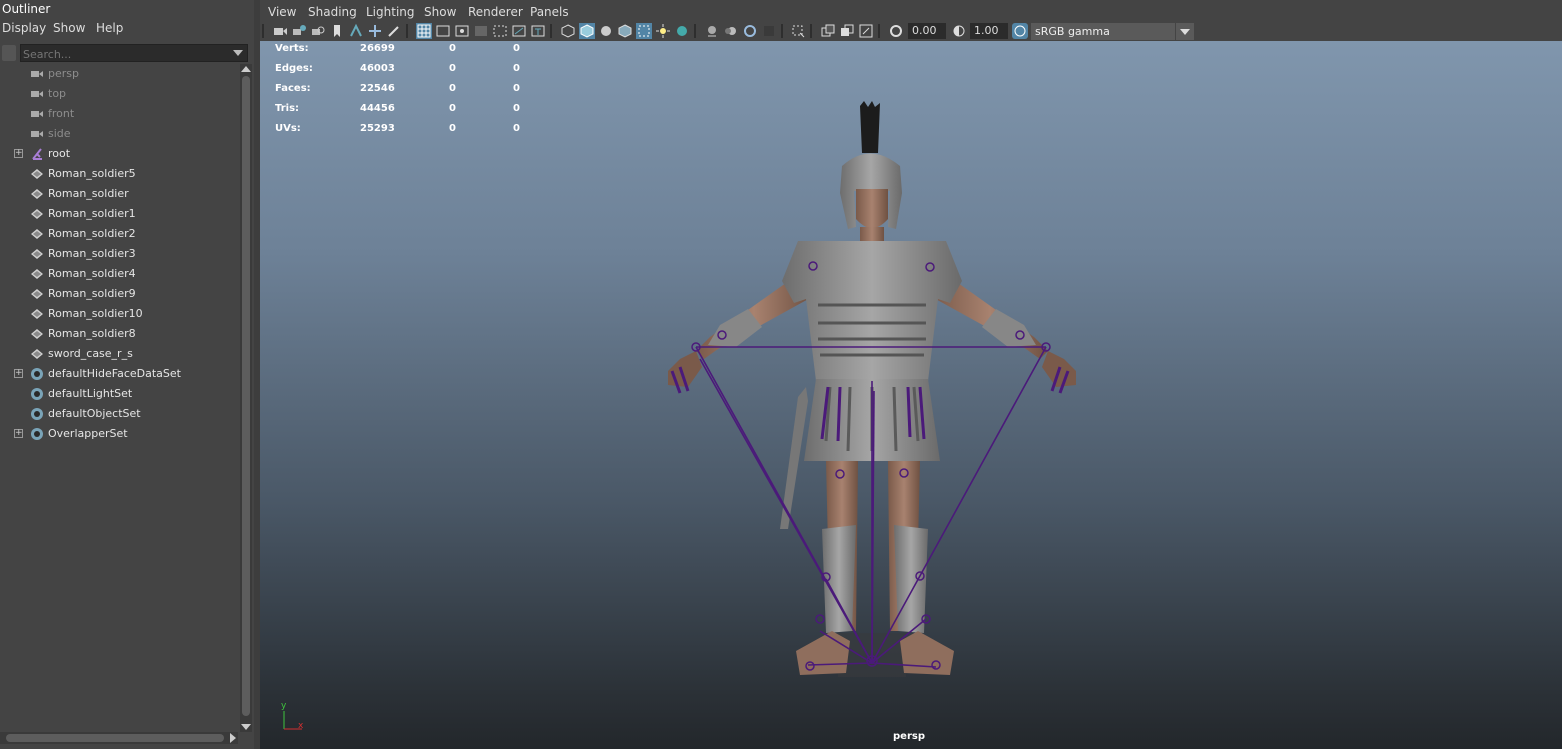 This screenshot has width=1562, height=749. Describe the element at coordinates (92, 233) in the screenshot. I see `outliner-item-label: Roman_soldier2` at that location.